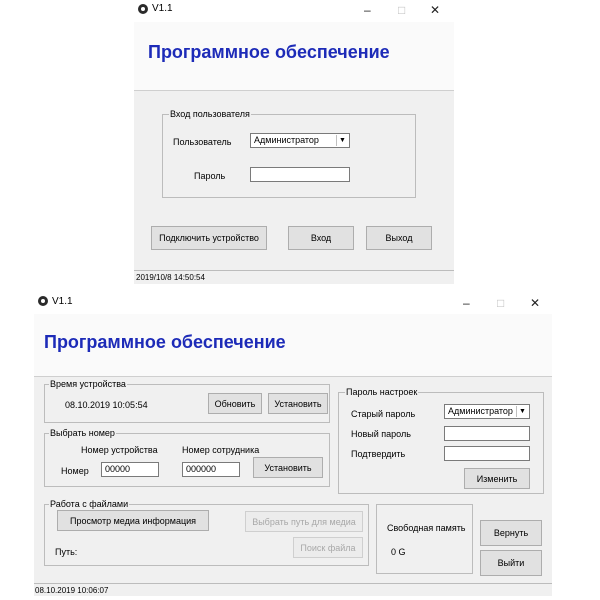  Describe the element at coordinates (286, 140) in the screenshot. I see `user-select-value: Администратор` at that location.